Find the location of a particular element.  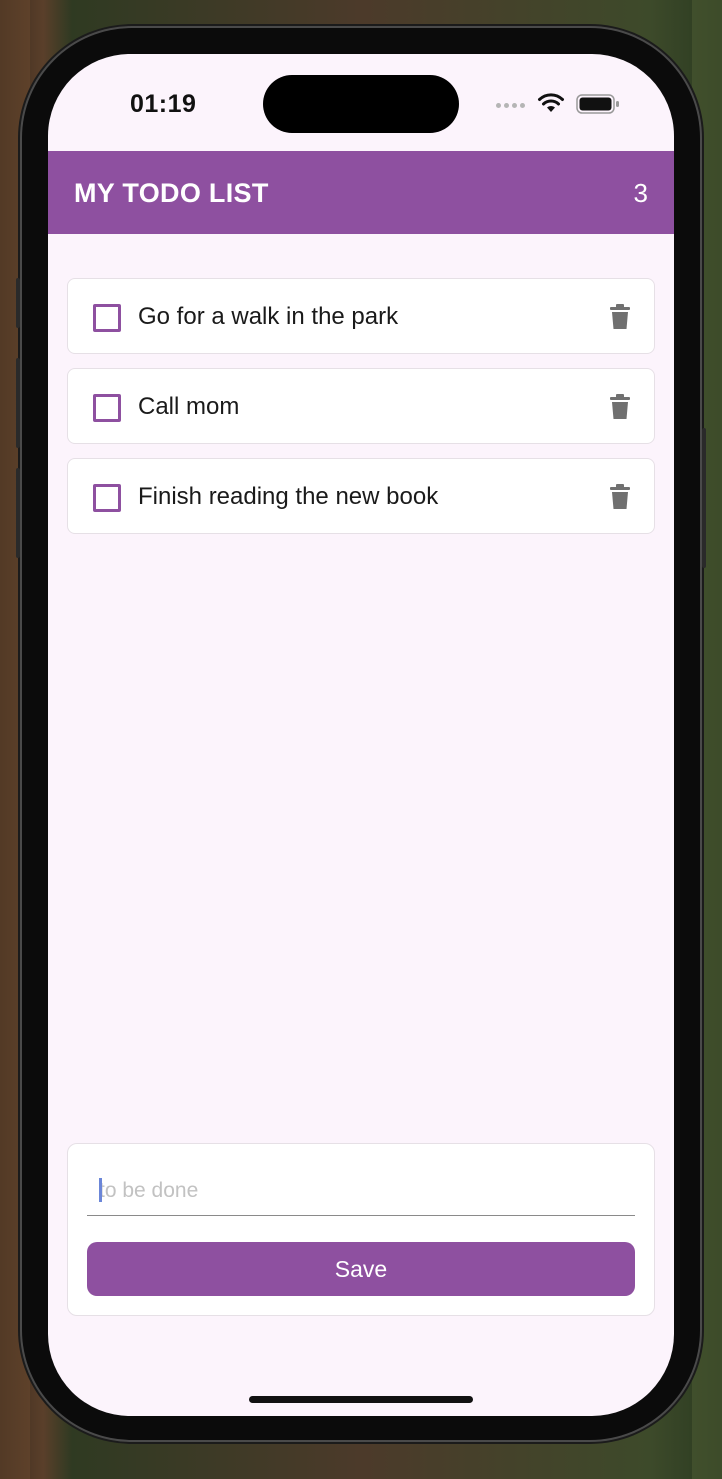

signal-icon is located at coordinates (510, 105).